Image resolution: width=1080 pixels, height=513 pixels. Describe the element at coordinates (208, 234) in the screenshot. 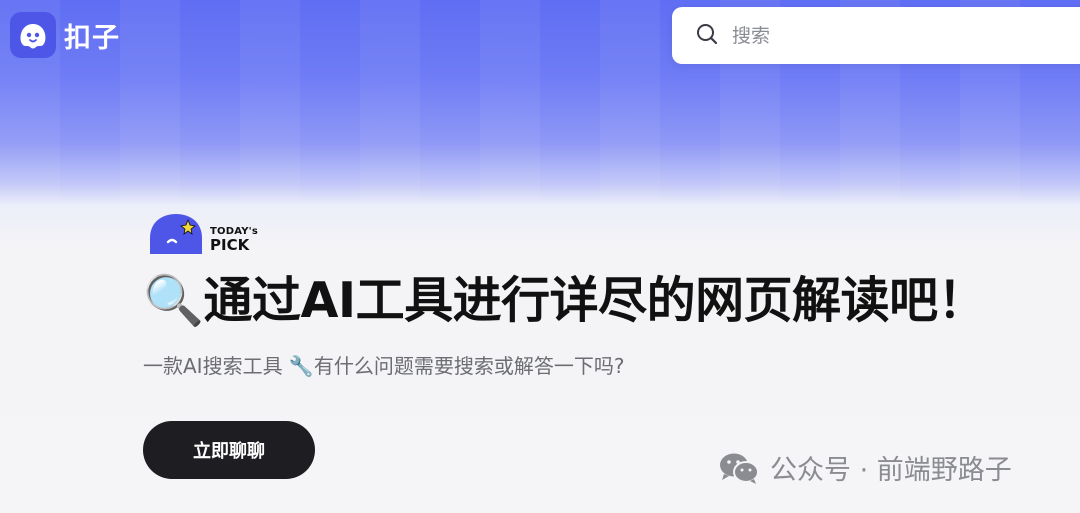

I see `todays-pick-badge: TODAY's PICK` at that location.